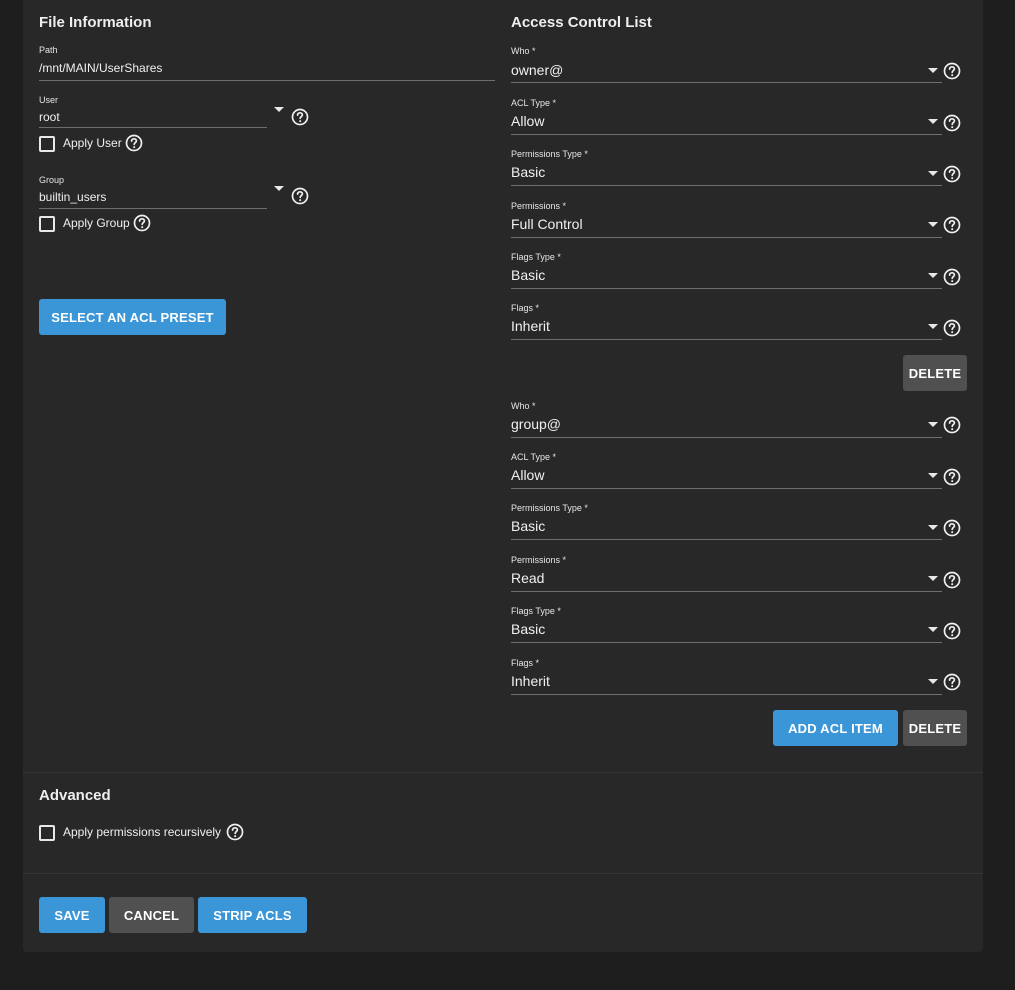  Describe the element at coordinates (95, 22) in the screenshot. I see `file-information-title: File Information` at that location.